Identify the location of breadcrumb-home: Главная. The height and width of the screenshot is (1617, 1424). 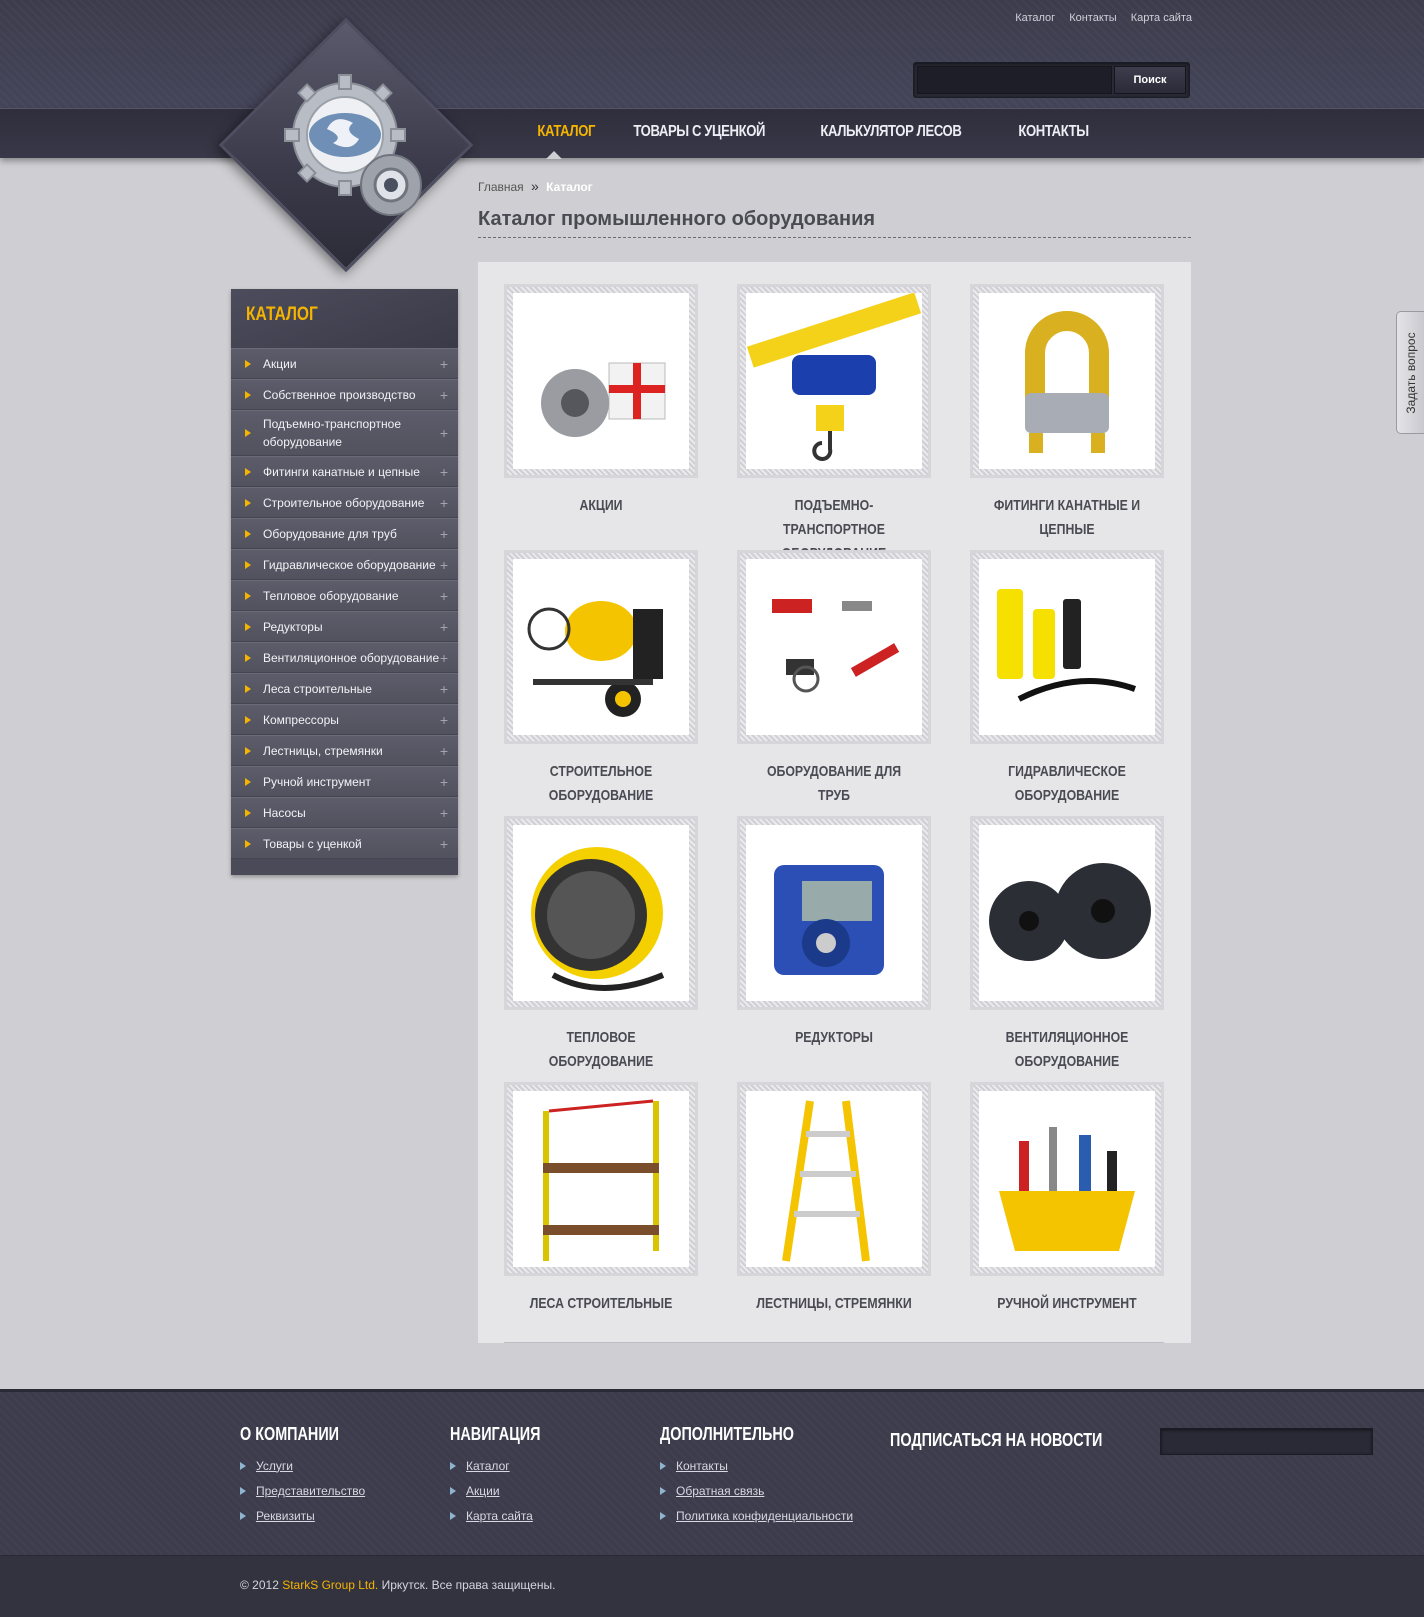
(501, 187).